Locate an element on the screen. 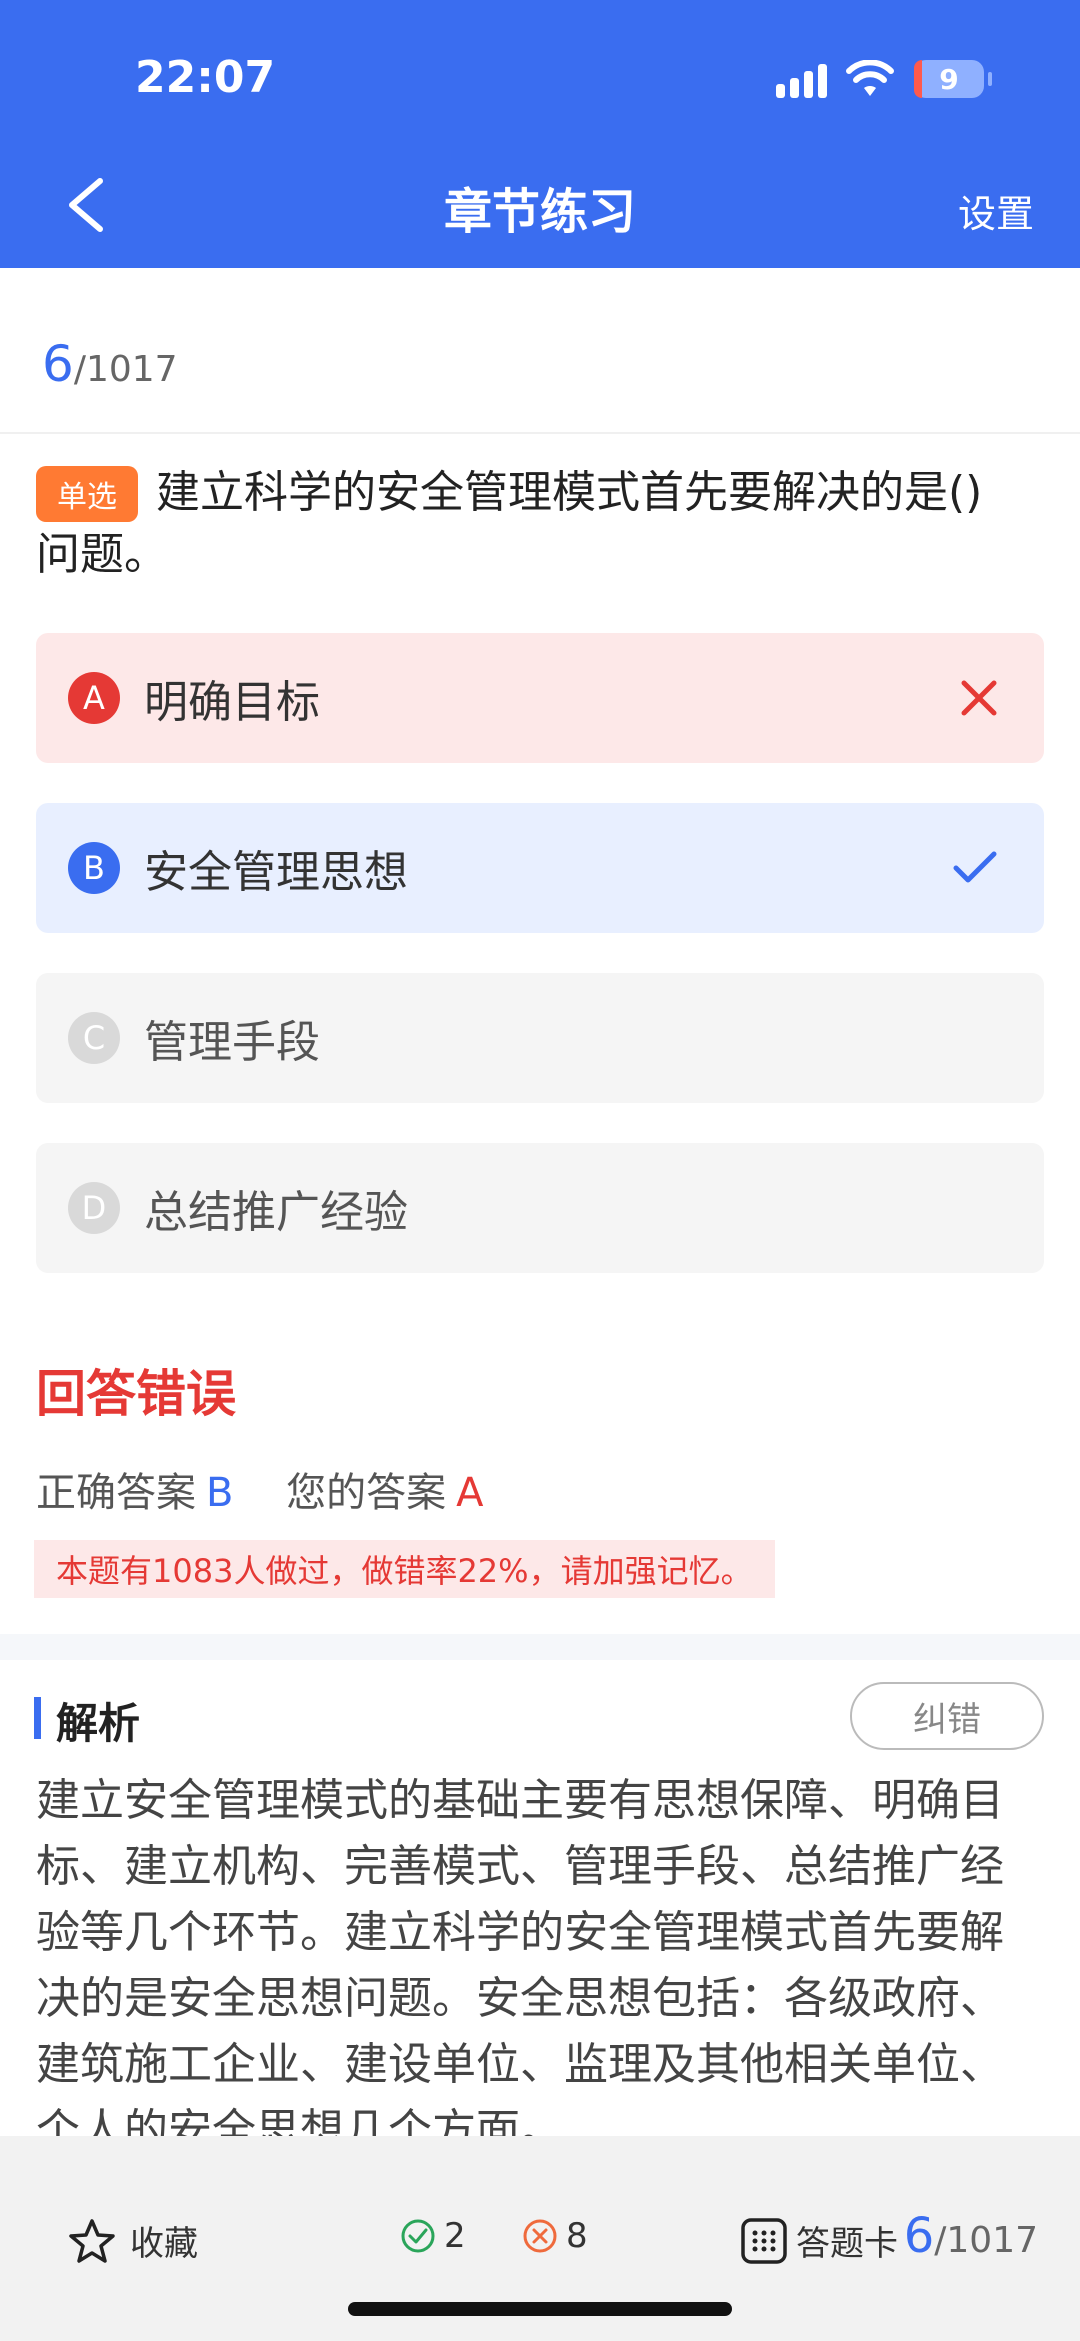 This screenshot has height=2341, width=1080. settings-button: 设置 is located at coordinates (996, 210).